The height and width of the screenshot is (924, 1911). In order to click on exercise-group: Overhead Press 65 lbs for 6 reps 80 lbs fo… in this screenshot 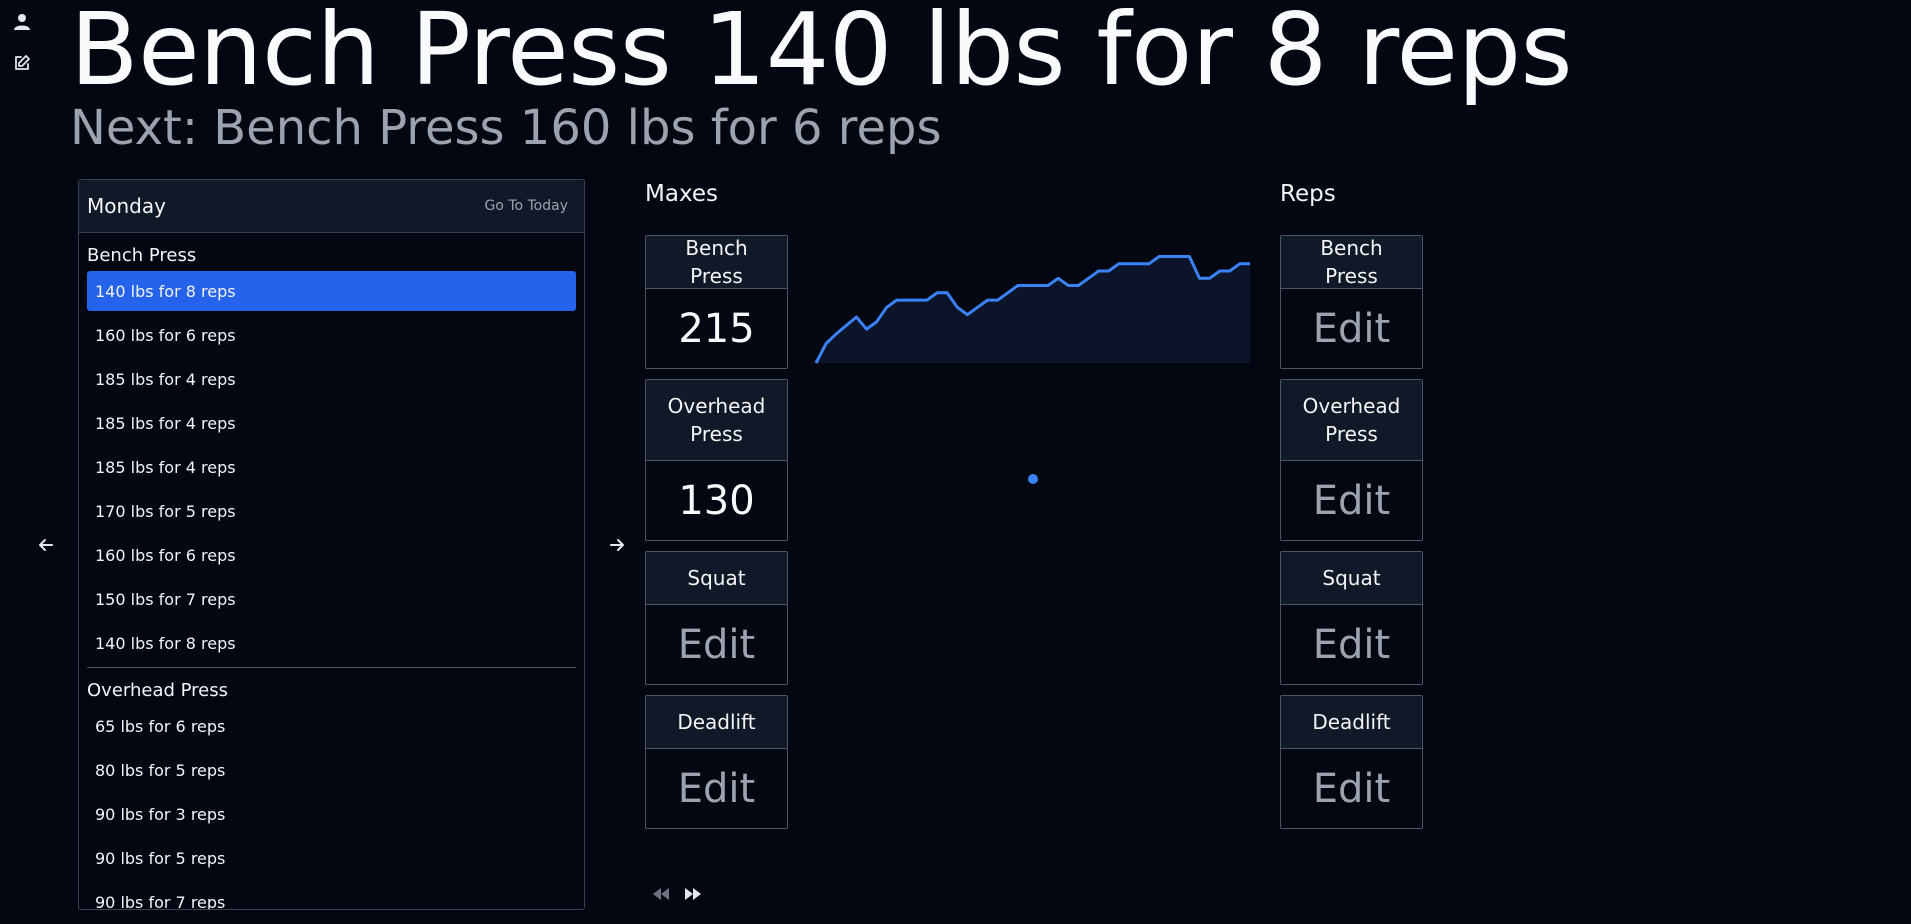, I will do `click(331, 788)`.